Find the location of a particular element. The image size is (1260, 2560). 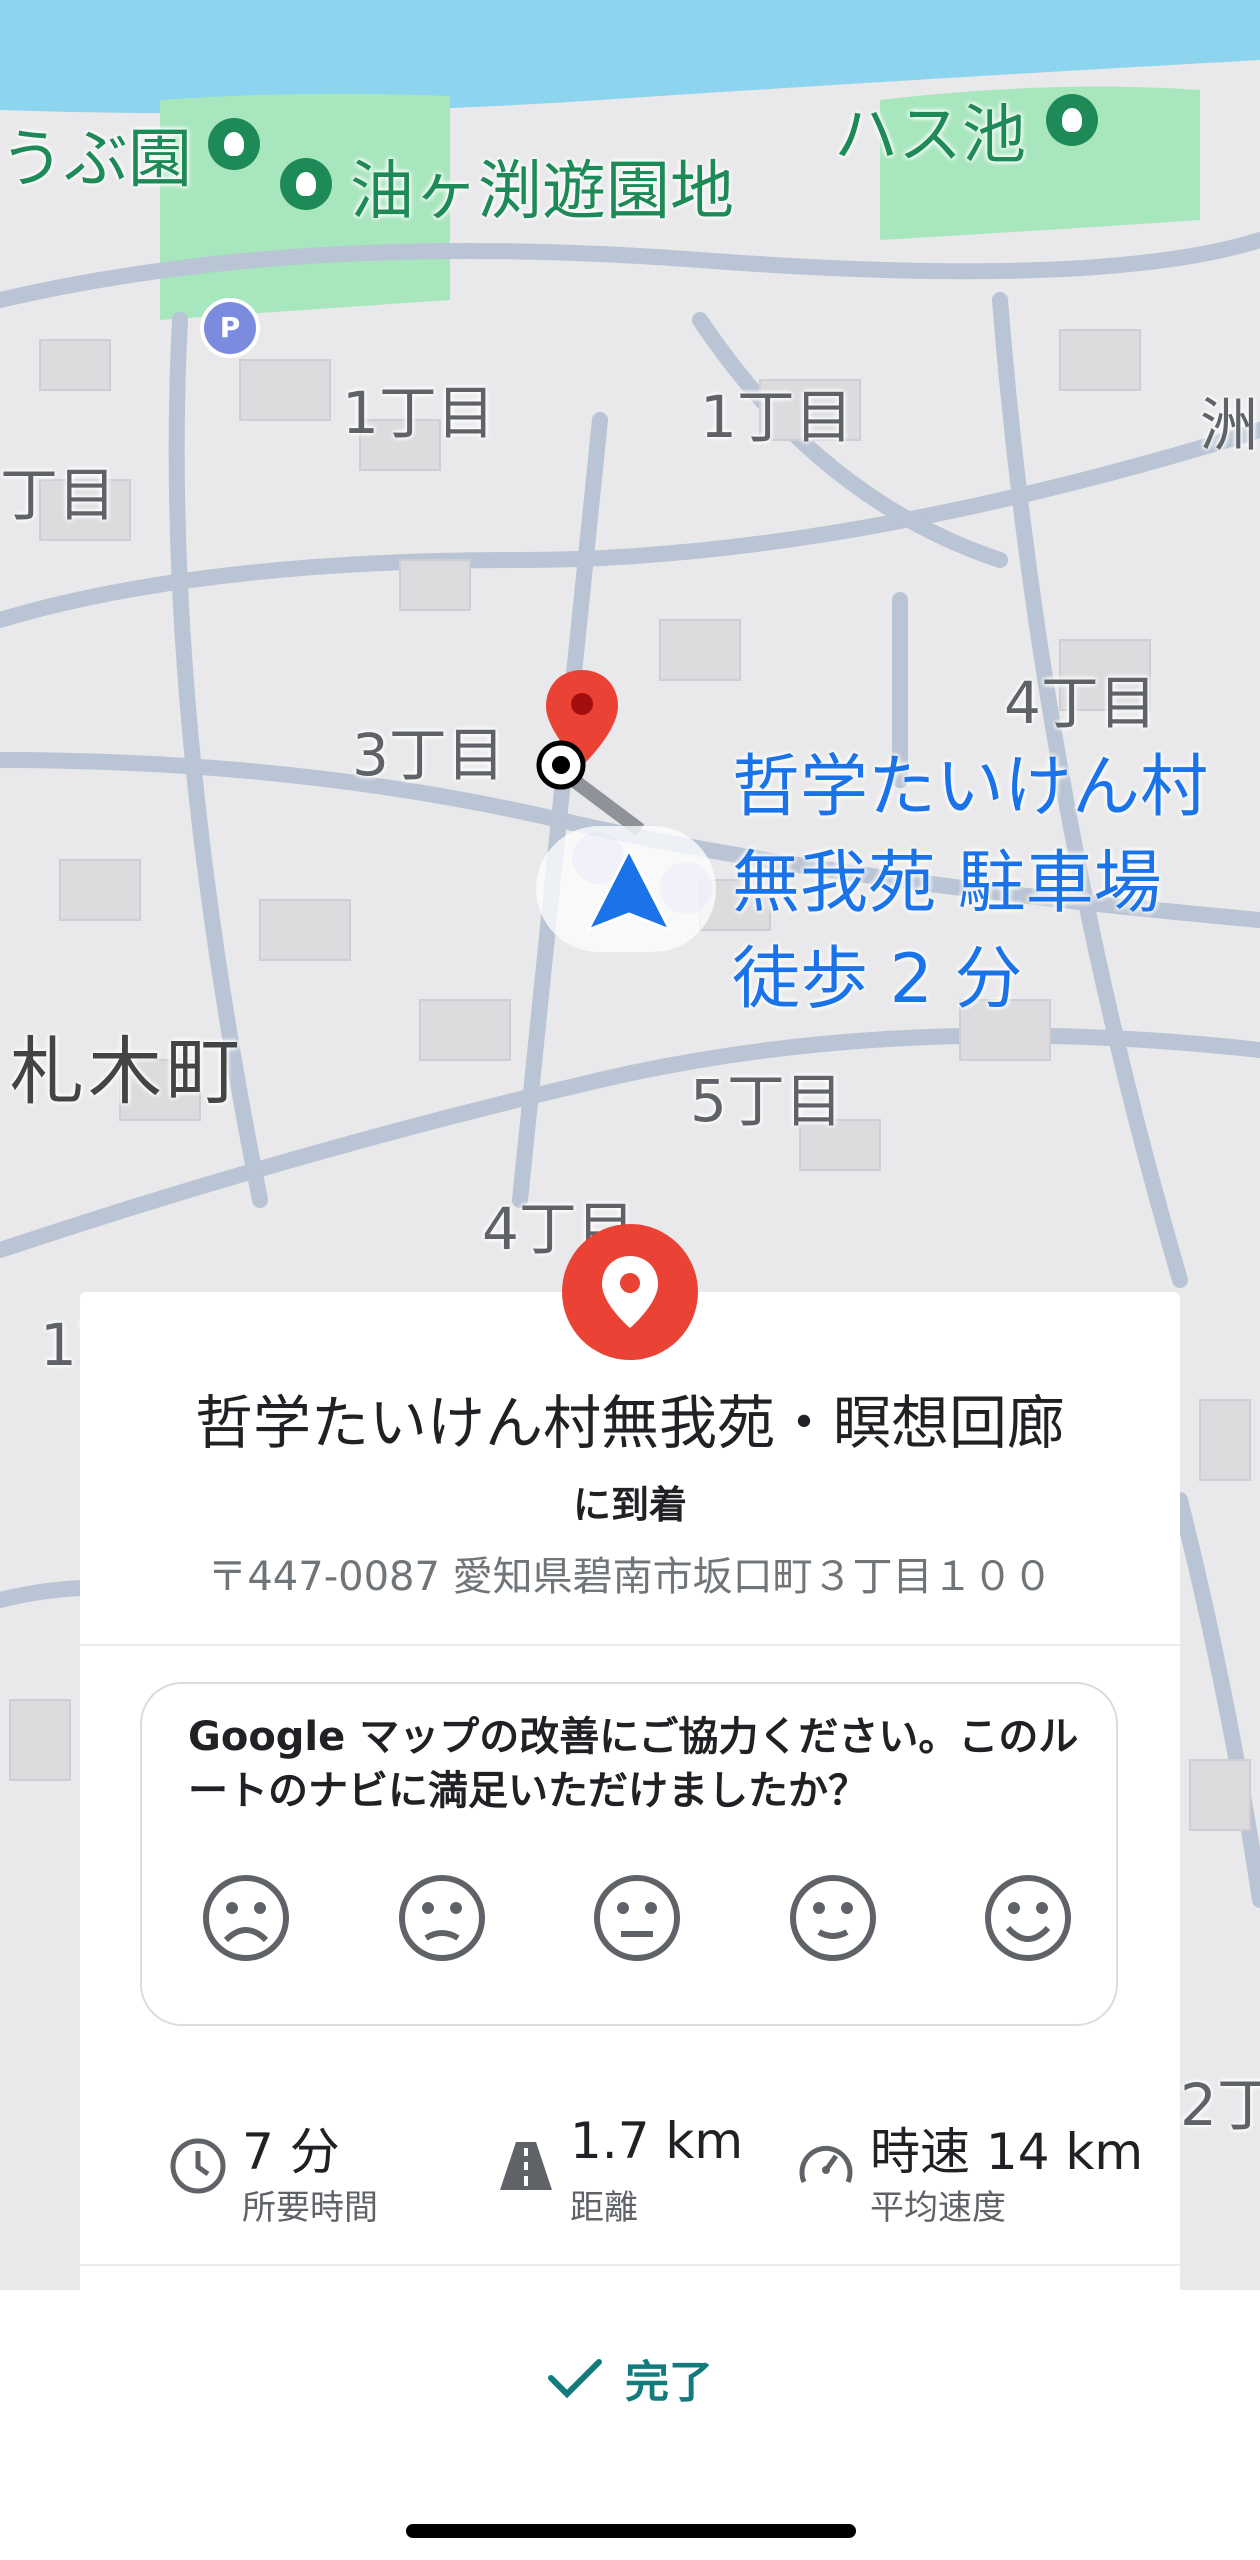

town-label: 札木町 is located at coordinates (127, 1072).